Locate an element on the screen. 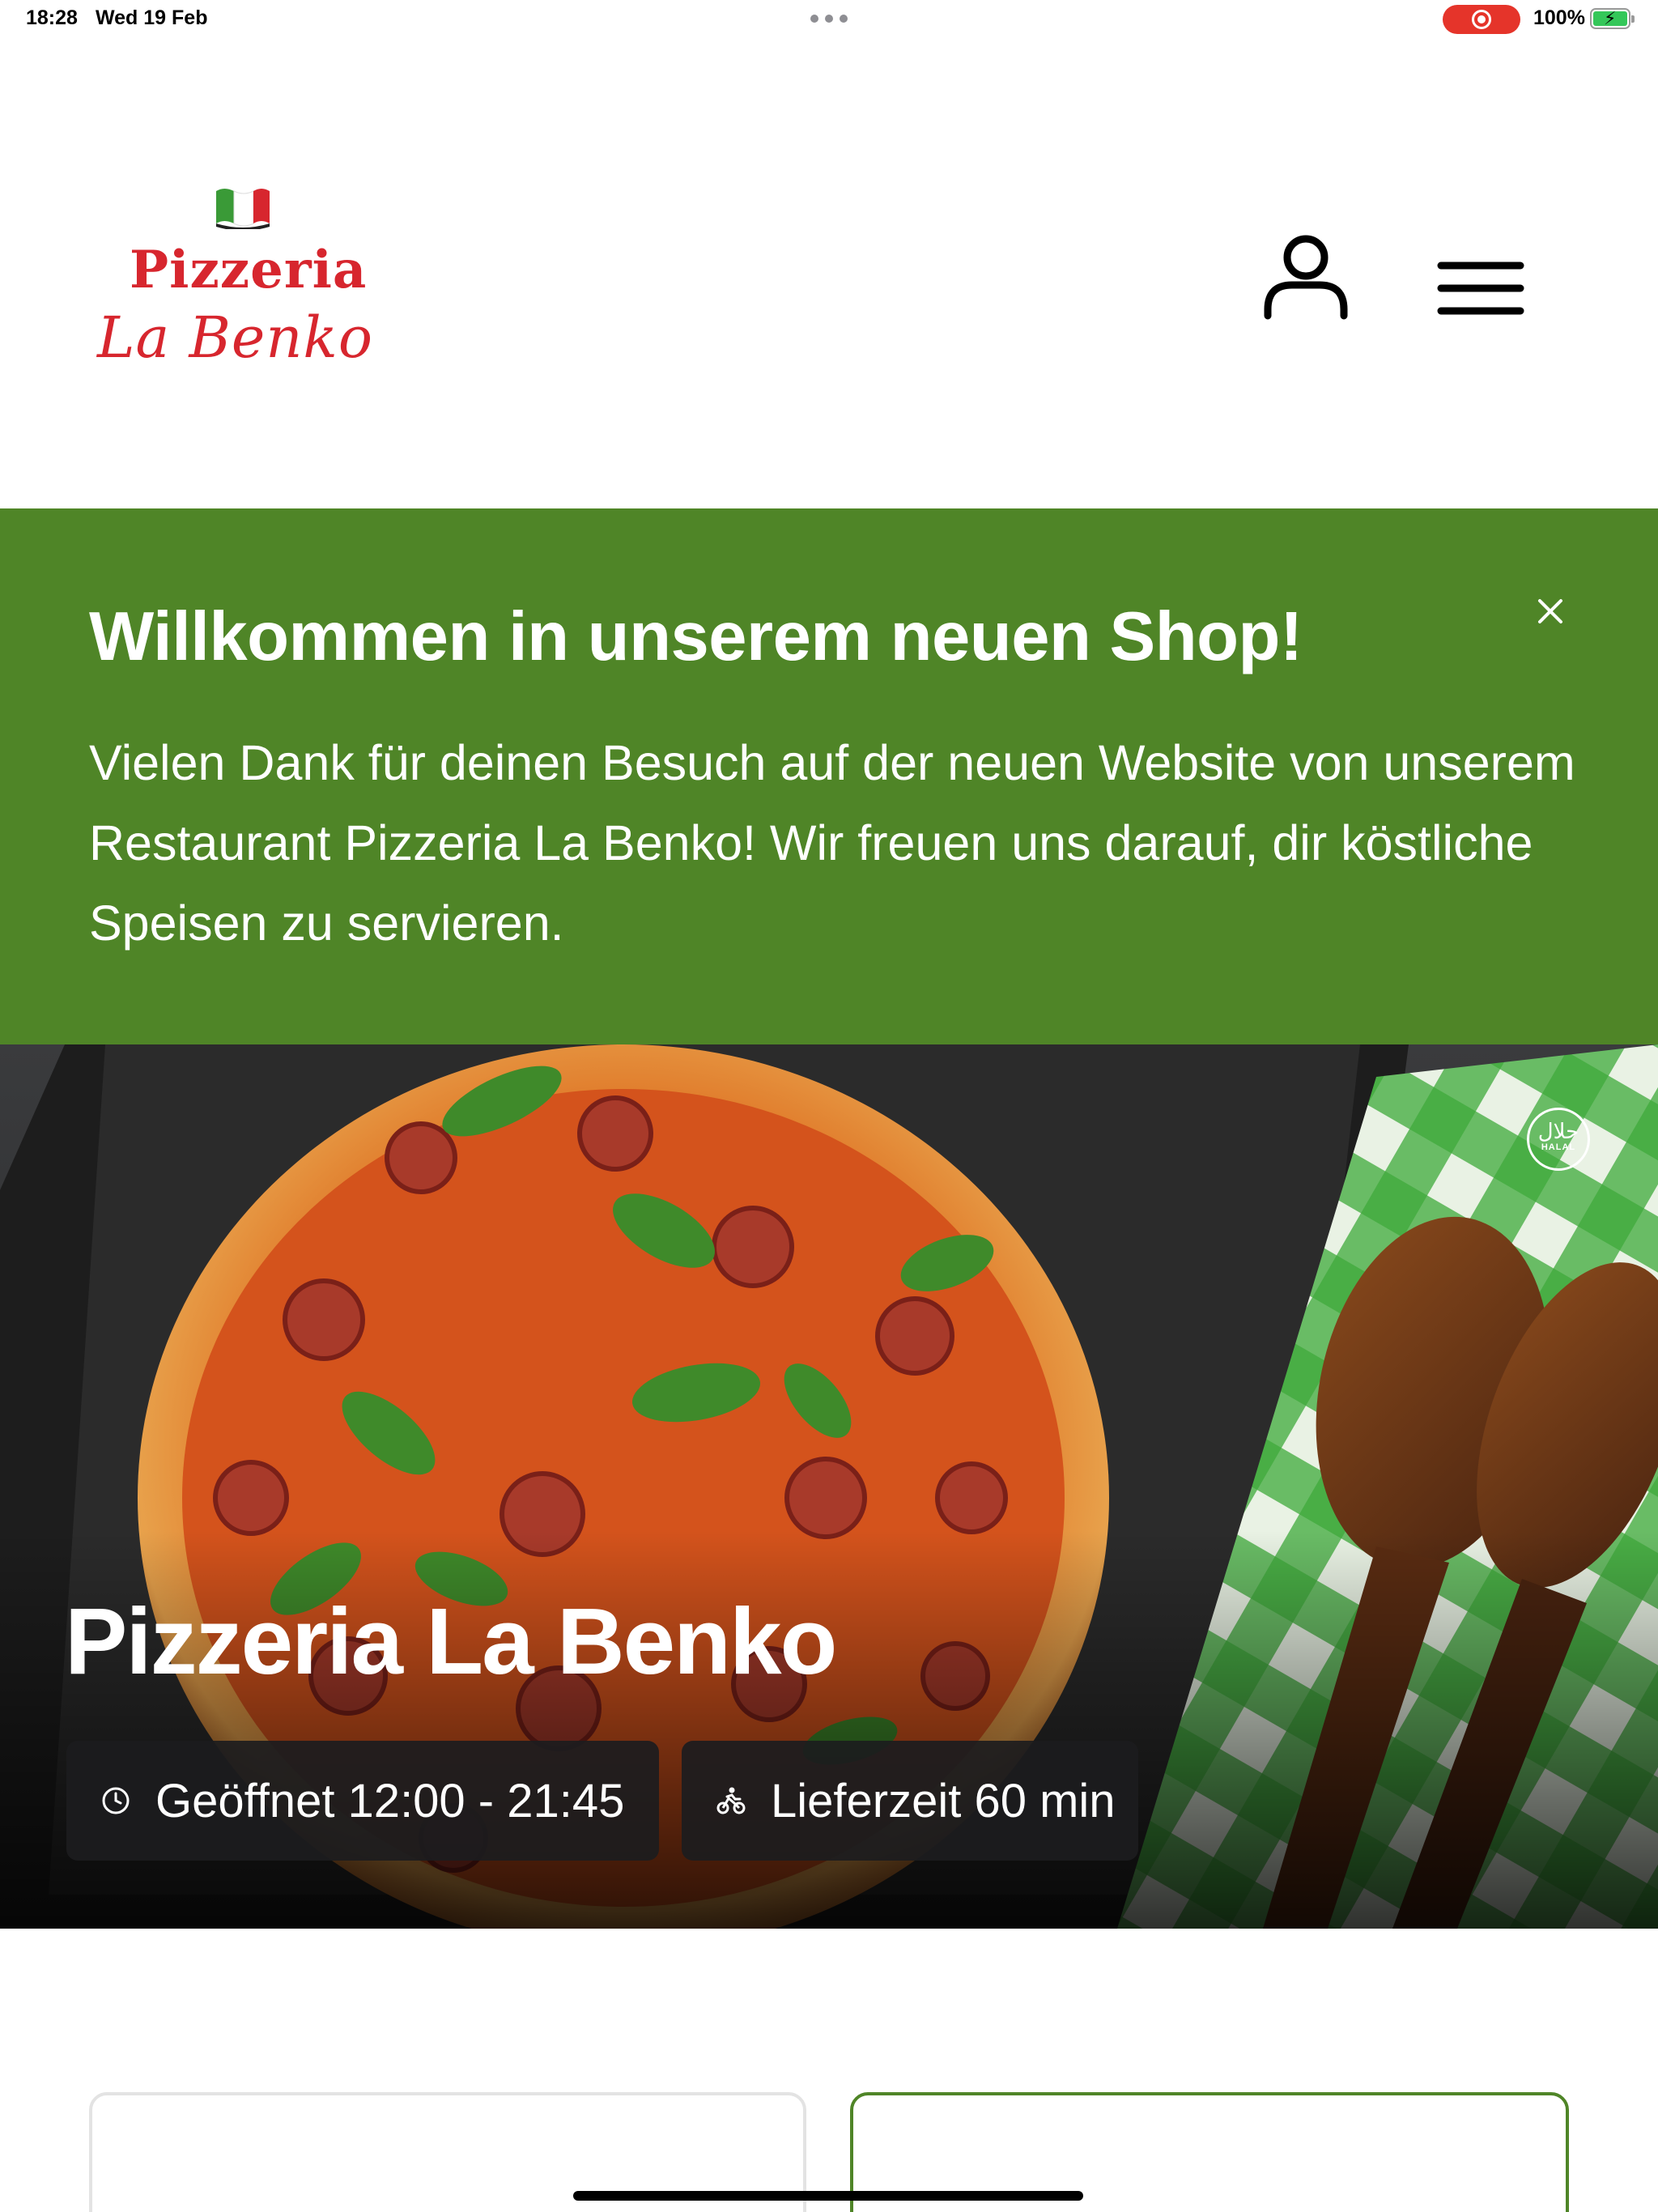  close-icon is located at coordinates (1550, 611).